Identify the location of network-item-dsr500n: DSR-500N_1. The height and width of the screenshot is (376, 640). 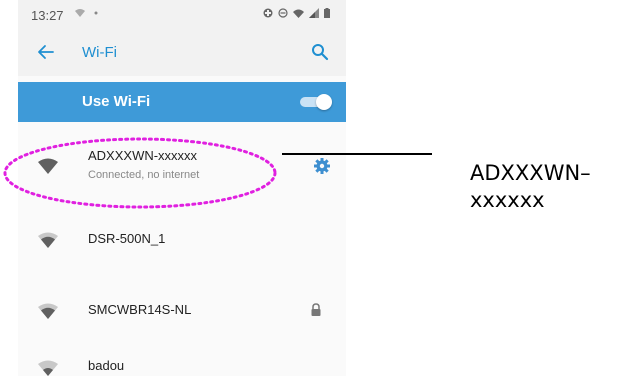
(182, 238).